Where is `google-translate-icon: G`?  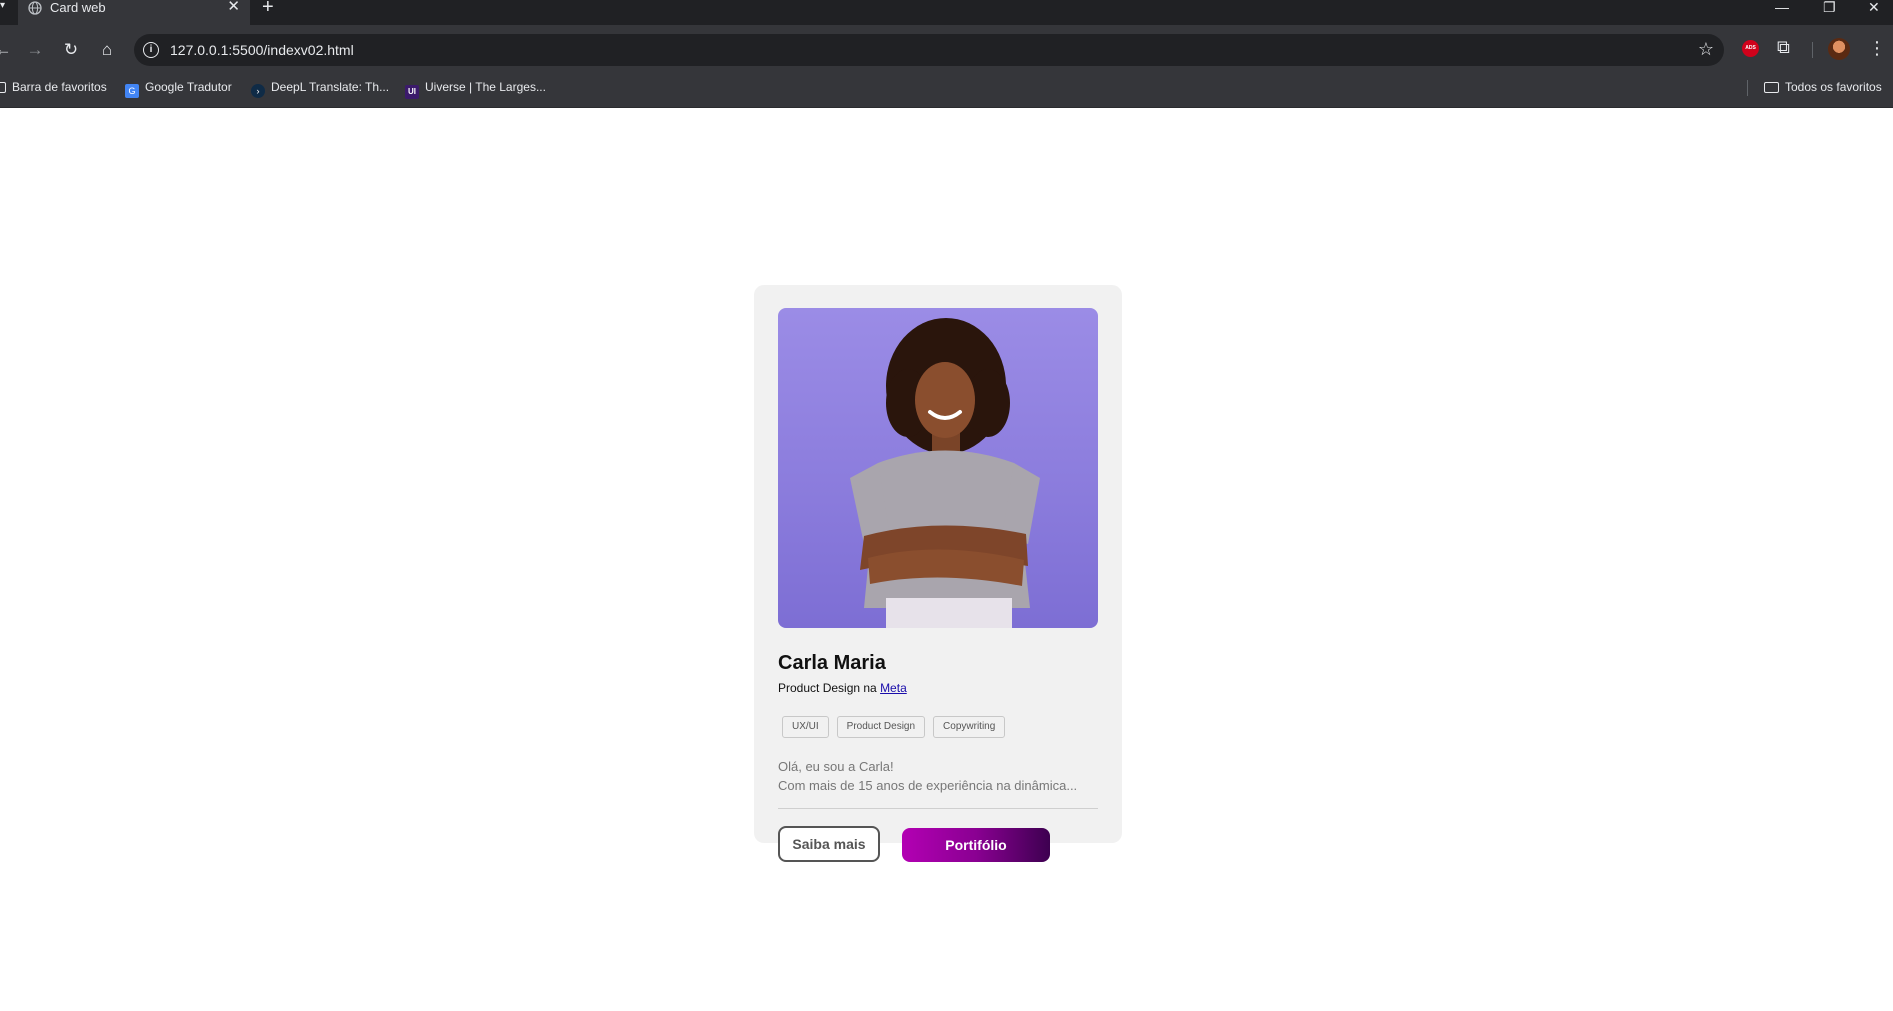
google-translate-icon: G is located at coordinates (132, 91).